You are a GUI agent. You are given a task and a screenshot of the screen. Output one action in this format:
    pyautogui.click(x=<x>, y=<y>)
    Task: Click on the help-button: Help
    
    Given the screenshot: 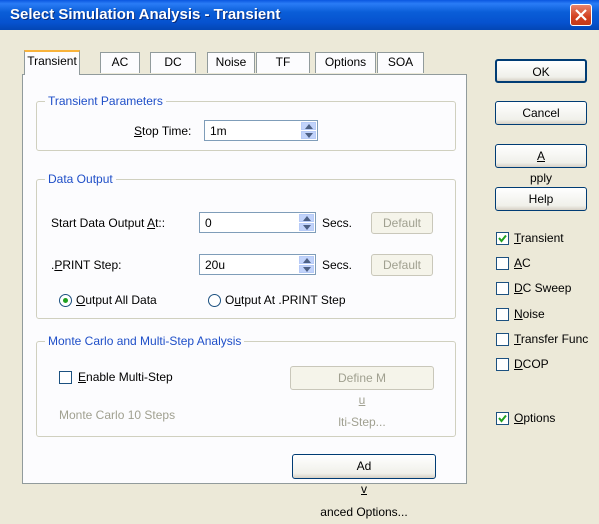 What is the action you would take?
    pyautogui.click(x=541, y=199)
    